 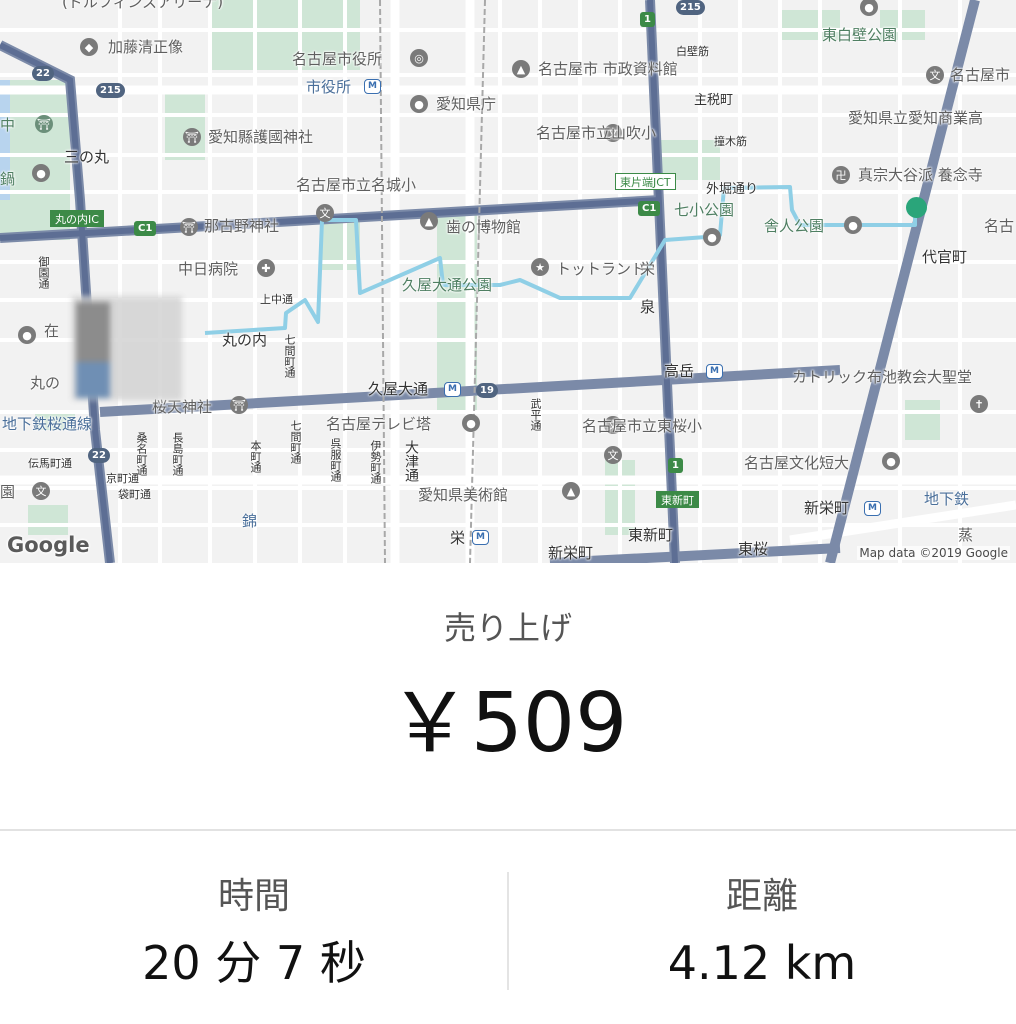 I want to click on park-label: 舎人公園, so click(x=794, y=226).